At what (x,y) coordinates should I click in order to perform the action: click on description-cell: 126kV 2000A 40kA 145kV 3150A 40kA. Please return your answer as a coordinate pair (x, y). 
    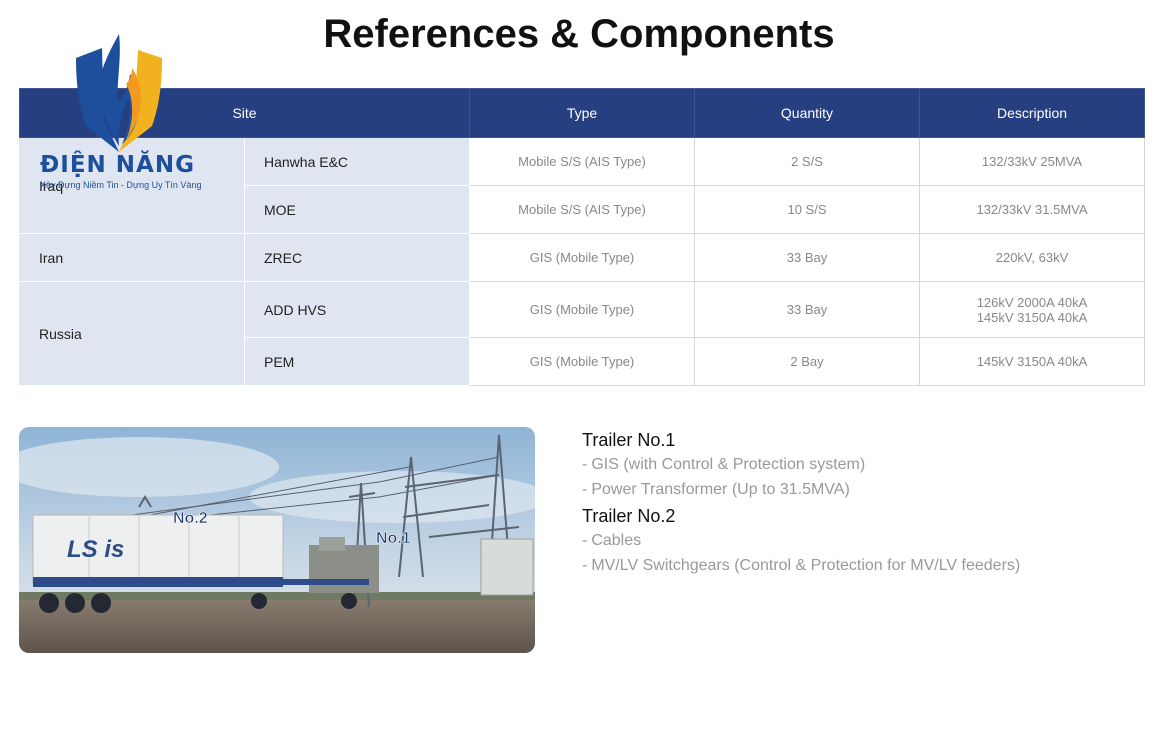
    Looking at the image, I should click on (1032, 309).